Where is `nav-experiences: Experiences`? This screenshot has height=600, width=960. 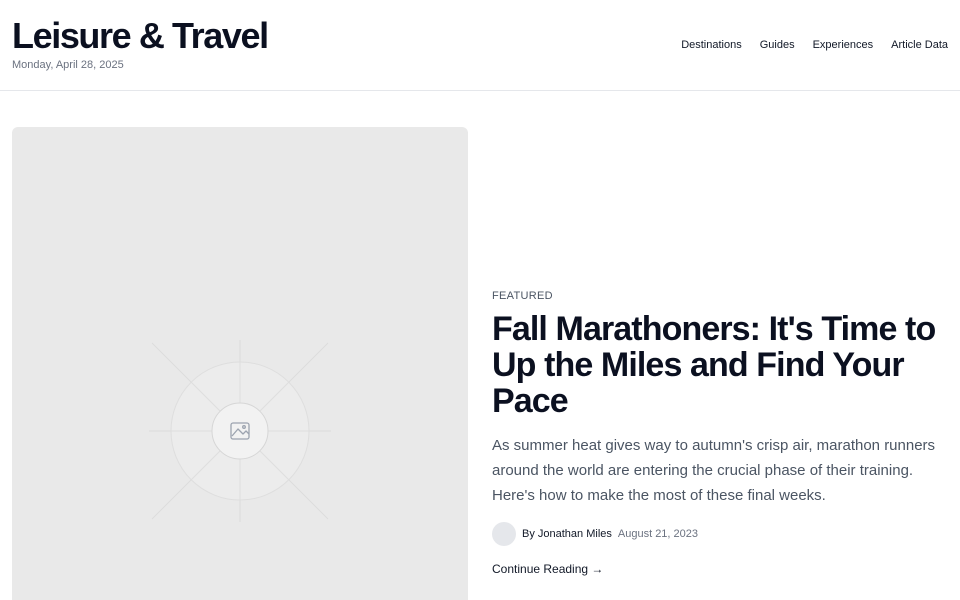 nav-experiences: Experiences is located at coordinates (843, 45).